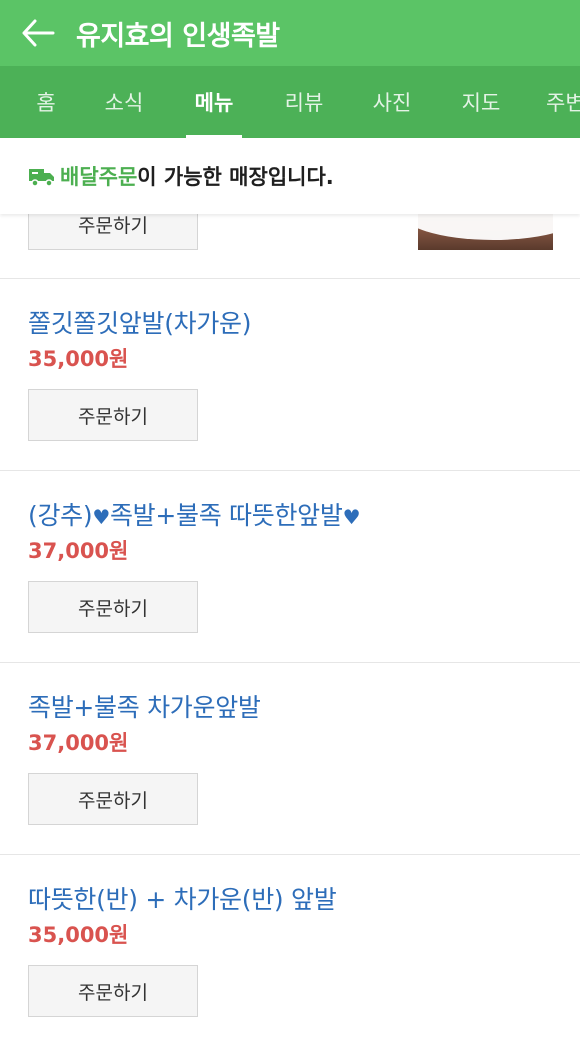  What do you see at coordinates (214, 102) in the screenshot?
I see `tab-menu: 메뉴` at bounding box center [214, 102].